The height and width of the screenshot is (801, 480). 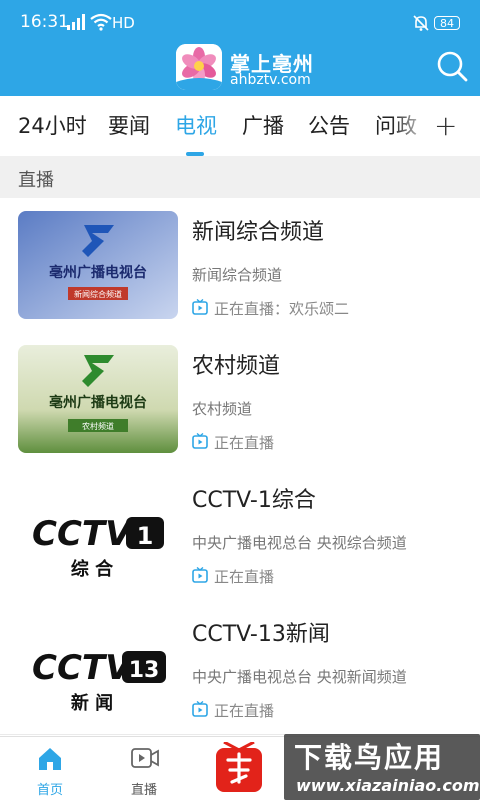 What do you see at coordinates (222, 409) in the screenshot?
I see `channel-description: 农村频道` at bounding box center [222, 409].